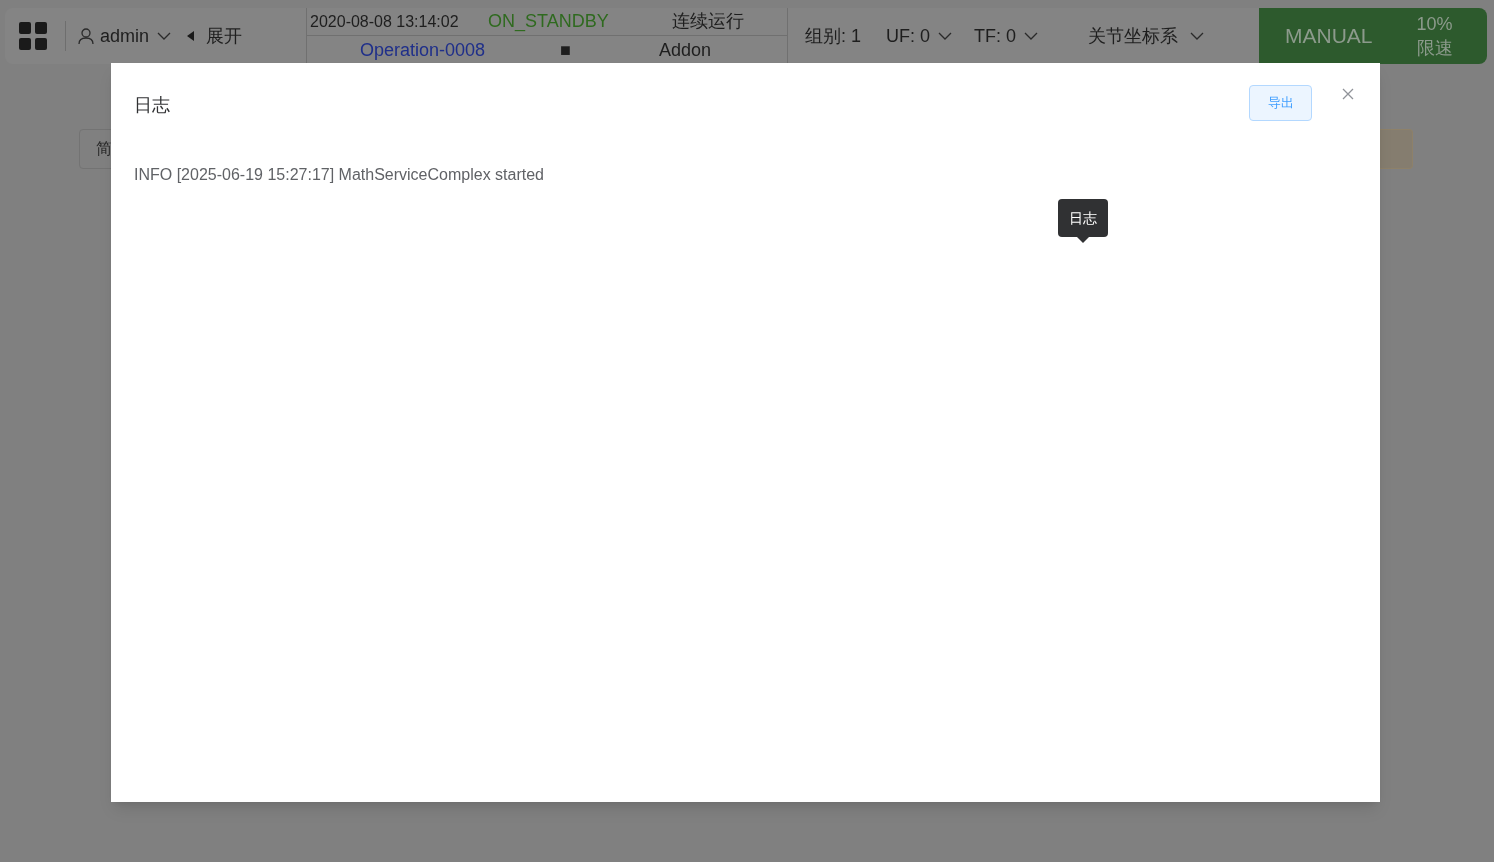 Image resolution: width=1494 pixels, height=862 pixels. Describe the element at coordinates (423, 50) in the screenshot. I see `program-name: Operation-0008` at that location.